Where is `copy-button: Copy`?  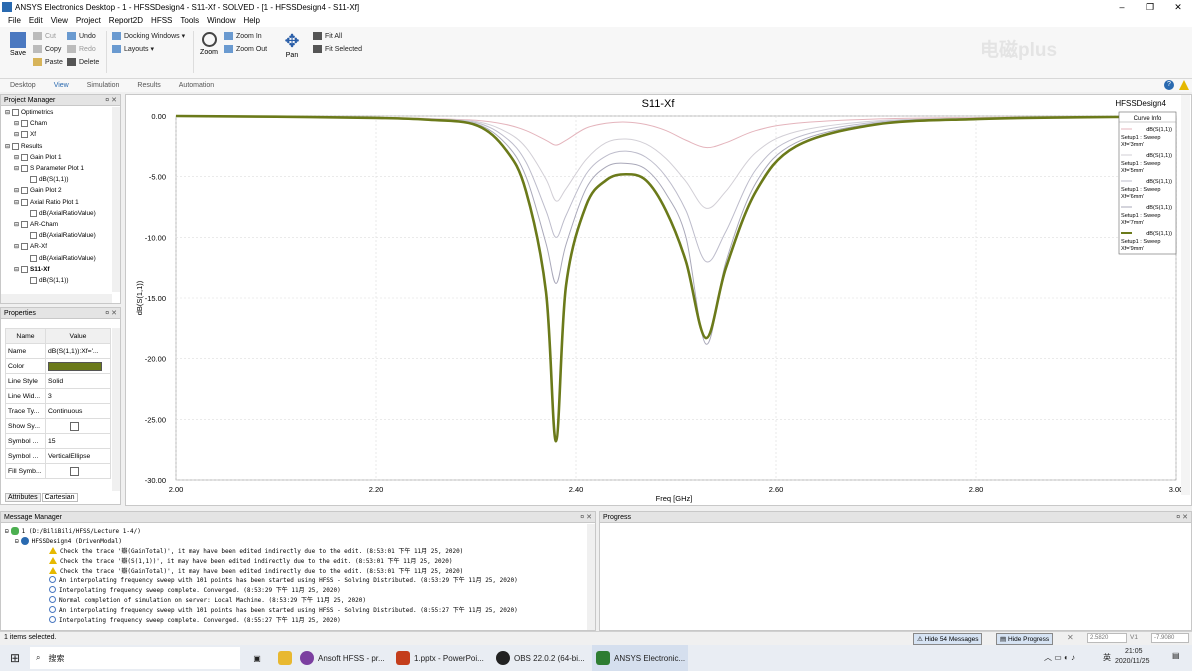 copy-button: Copy is located at coordinates (47, 49).